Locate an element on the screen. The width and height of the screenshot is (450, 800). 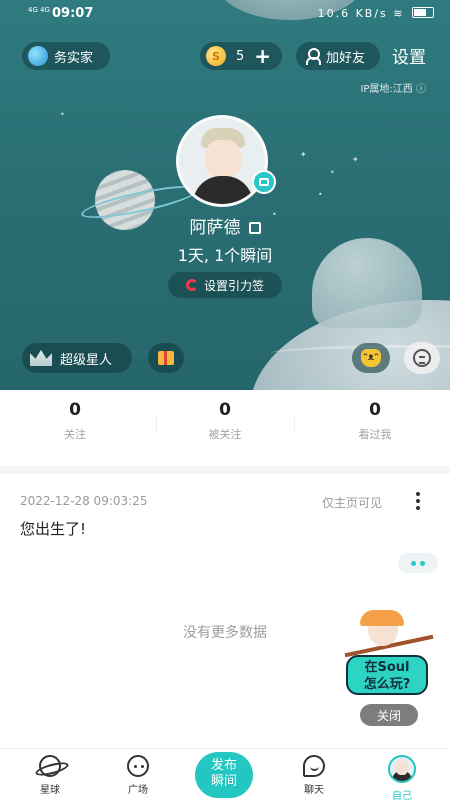
stat-followers: 0 被关注 is located at coordinates (225, 425).